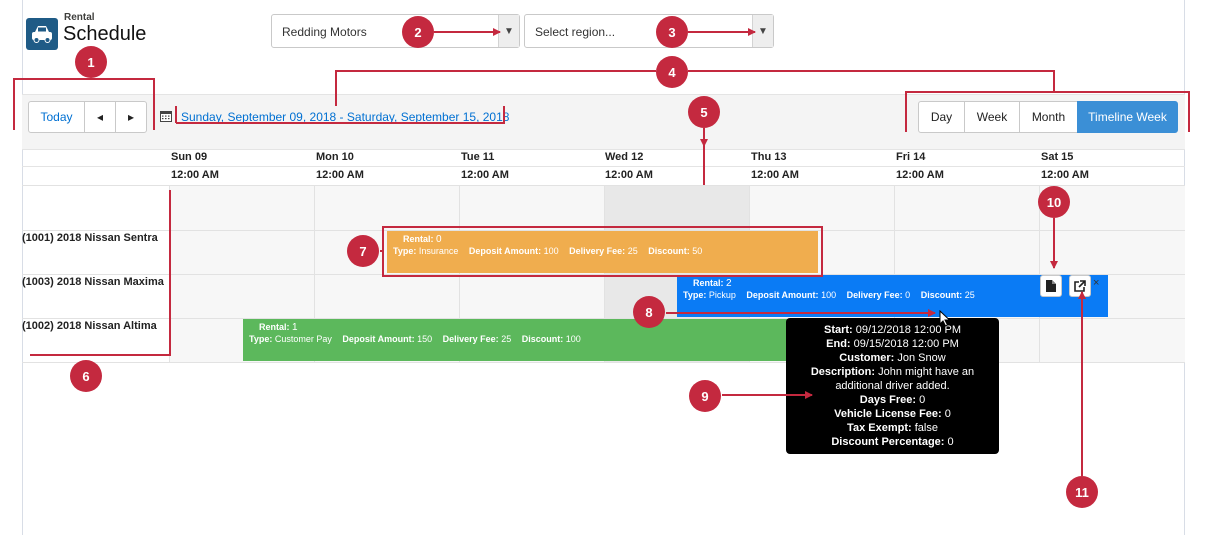 Image resolution: width=1206 pixels, height=535 pixels. What do you see at coordinates (649, 312) in the screenshot?
I see `callout-marker-8: 8` at bounding box center [649, 312].